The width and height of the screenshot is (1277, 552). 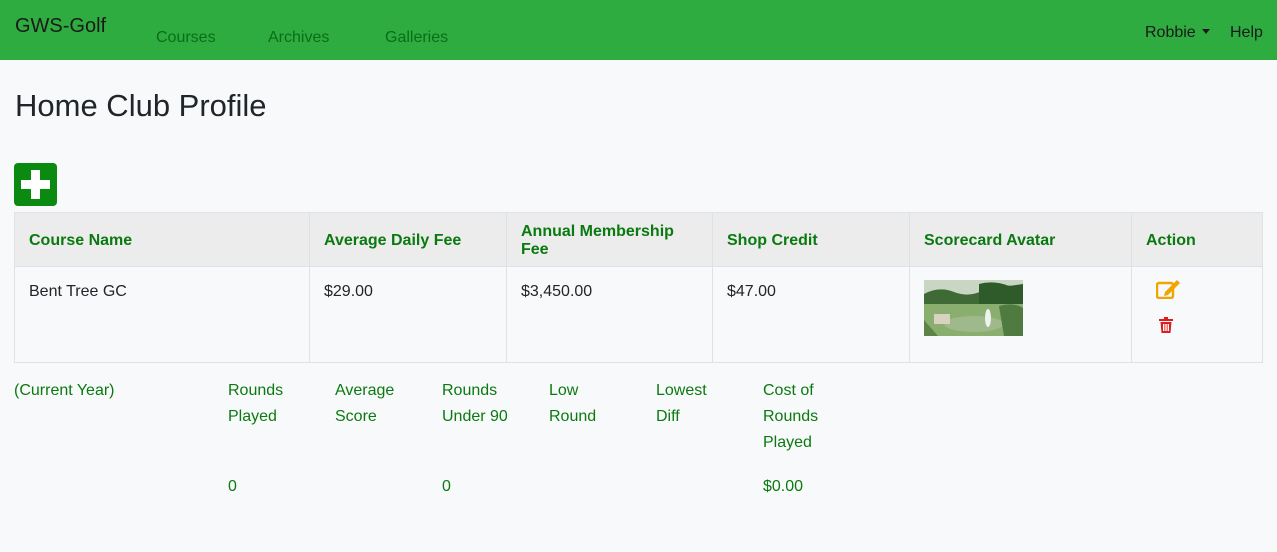 I want to click on header-annual-membership-fee: Annual Membership Fee, so click(x=609, y=239).